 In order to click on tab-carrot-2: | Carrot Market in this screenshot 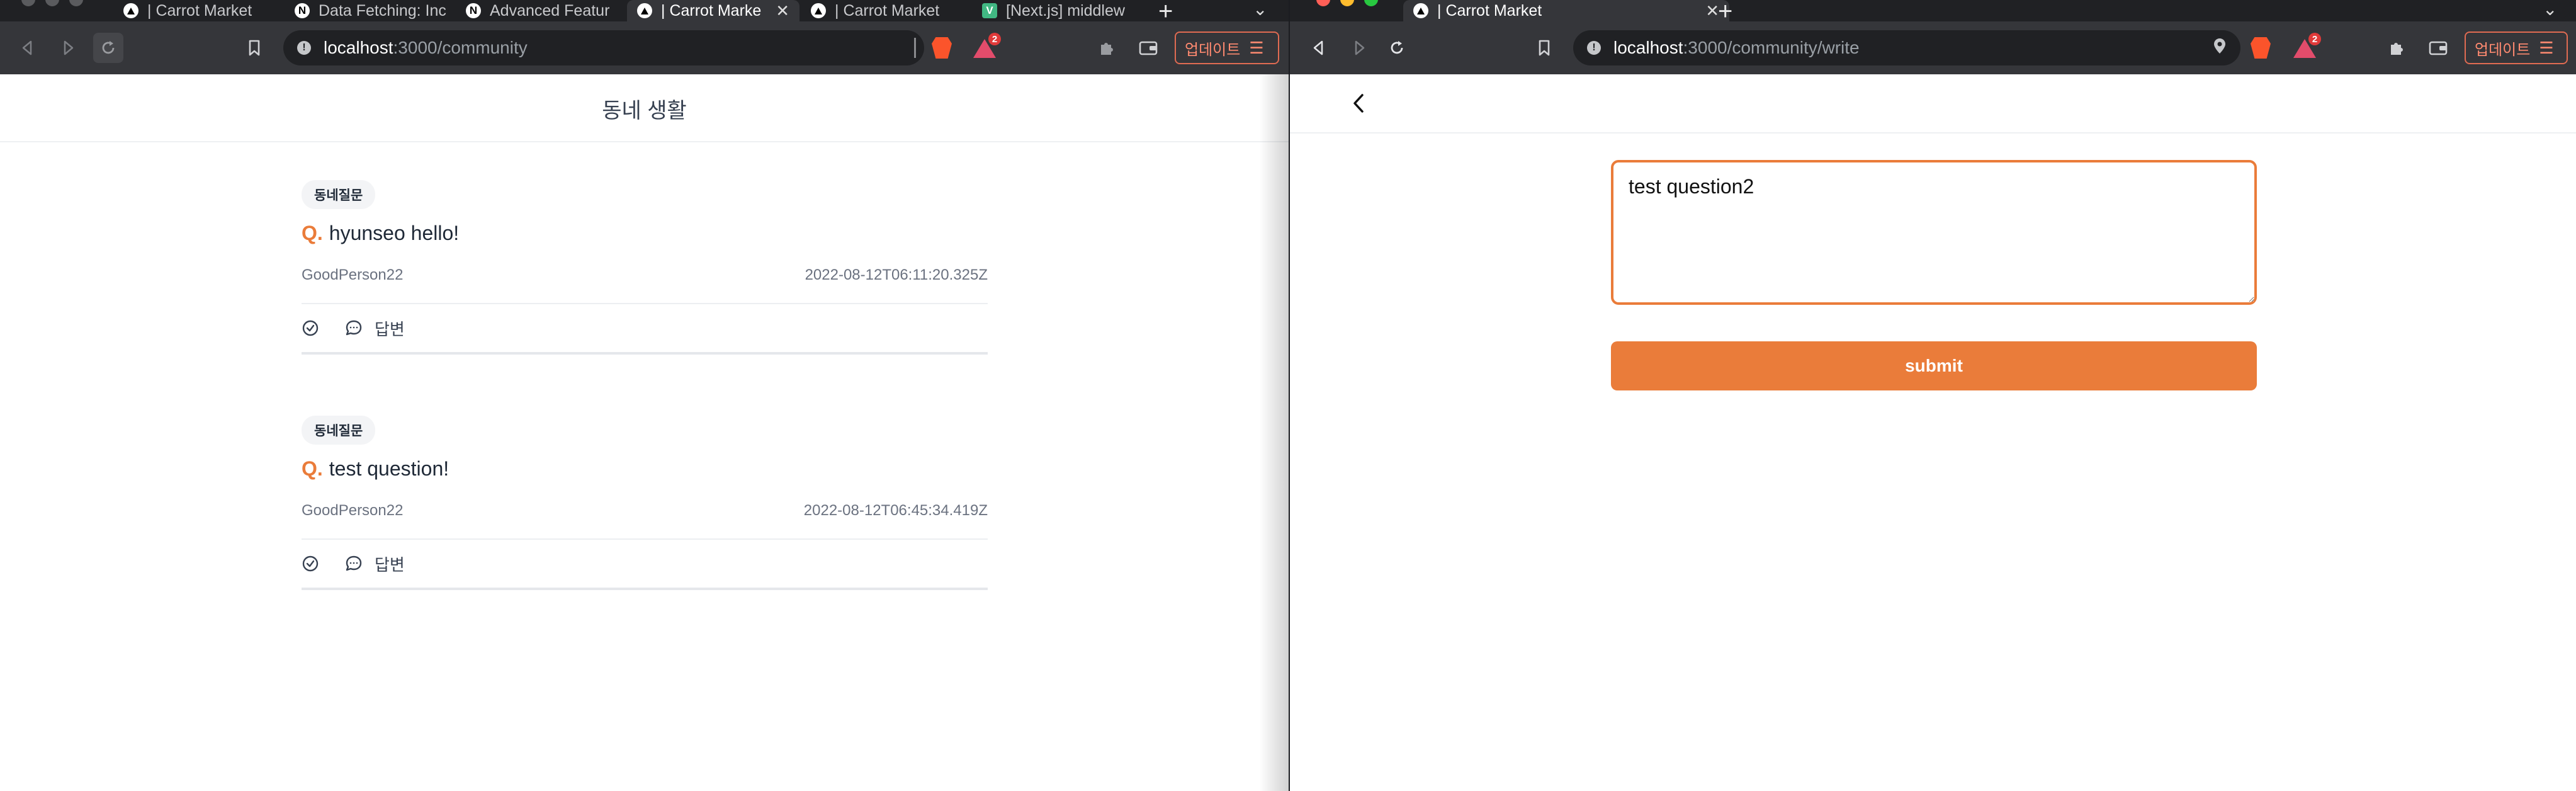, I will do `click(886, 11)`.